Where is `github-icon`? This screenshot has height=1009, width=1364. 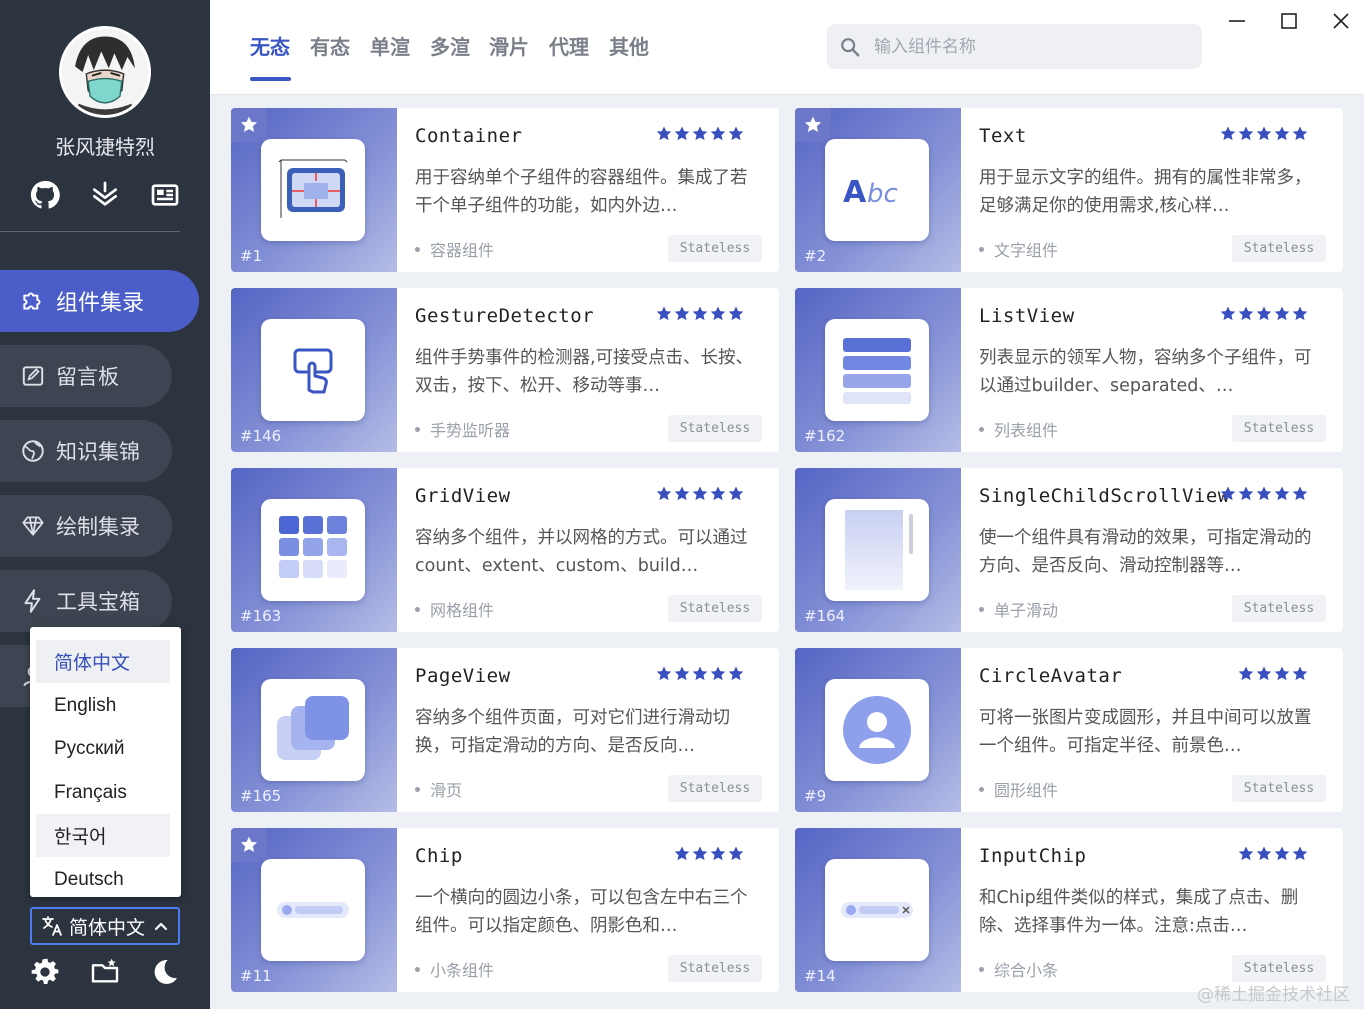
github-icon is located at coordinates (45, 195).